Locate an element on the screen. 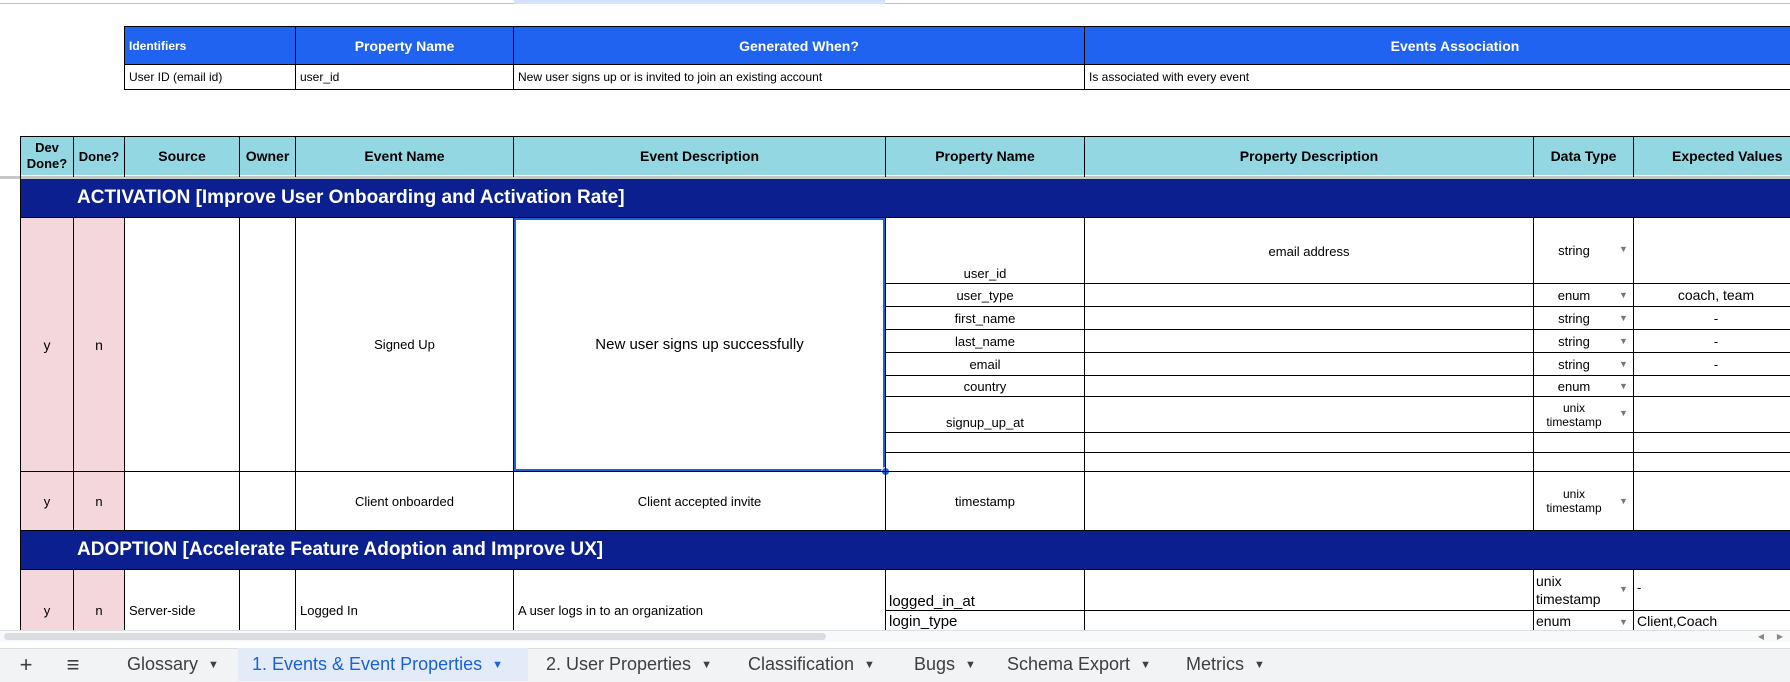 The width and height of the screenshot is (1790, 682). prop-type-first-name: string is located at coordinates (1574, 318).